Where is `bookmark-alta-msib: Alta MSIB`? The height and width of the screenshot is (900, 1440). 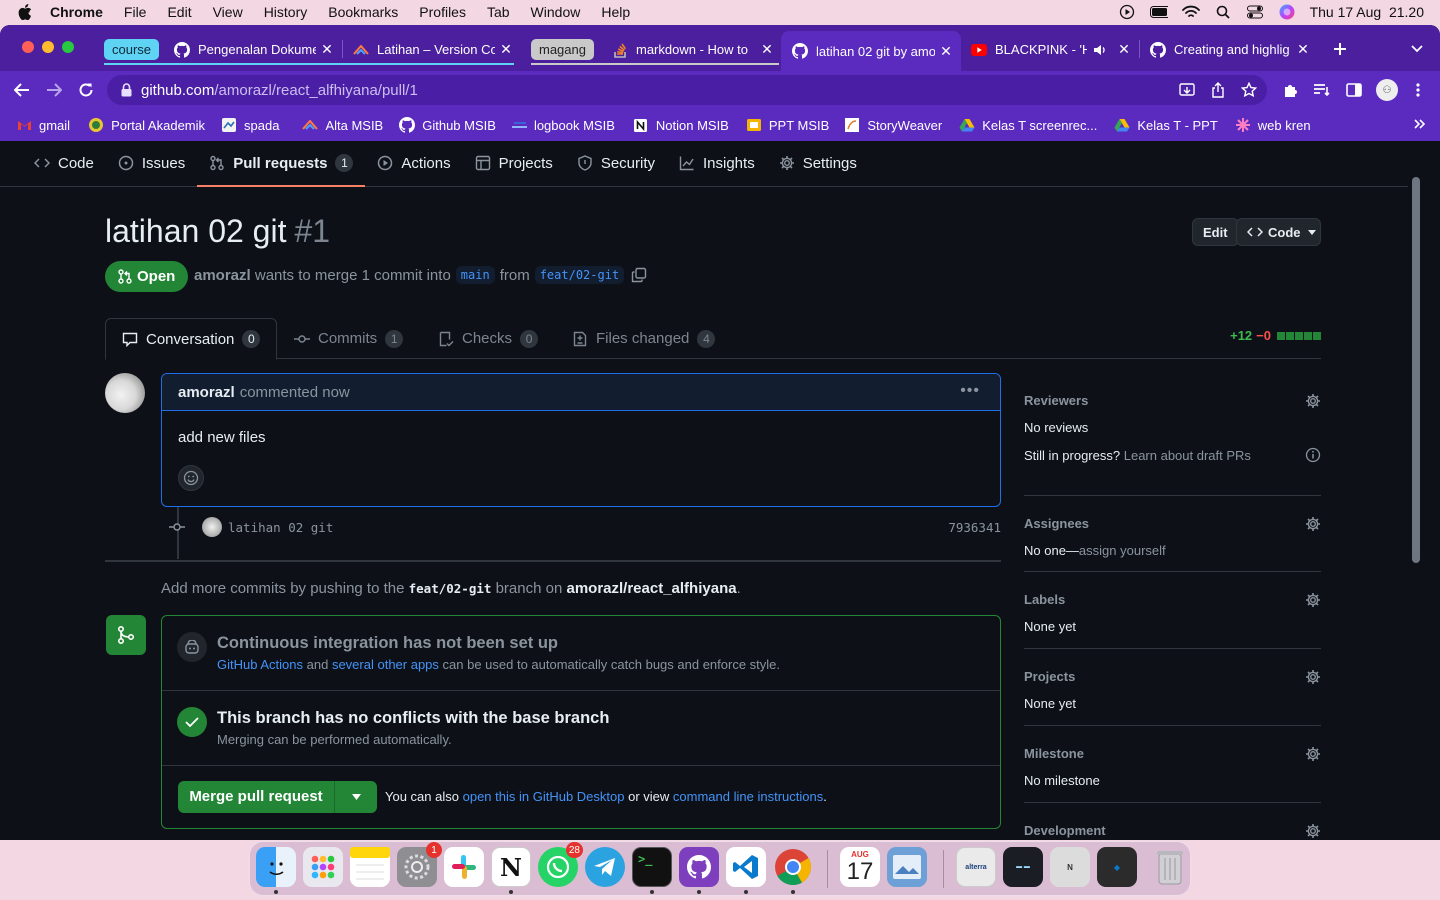 bookmark-alta-msib: Alta MSIB is located at coordinates (342, 125).